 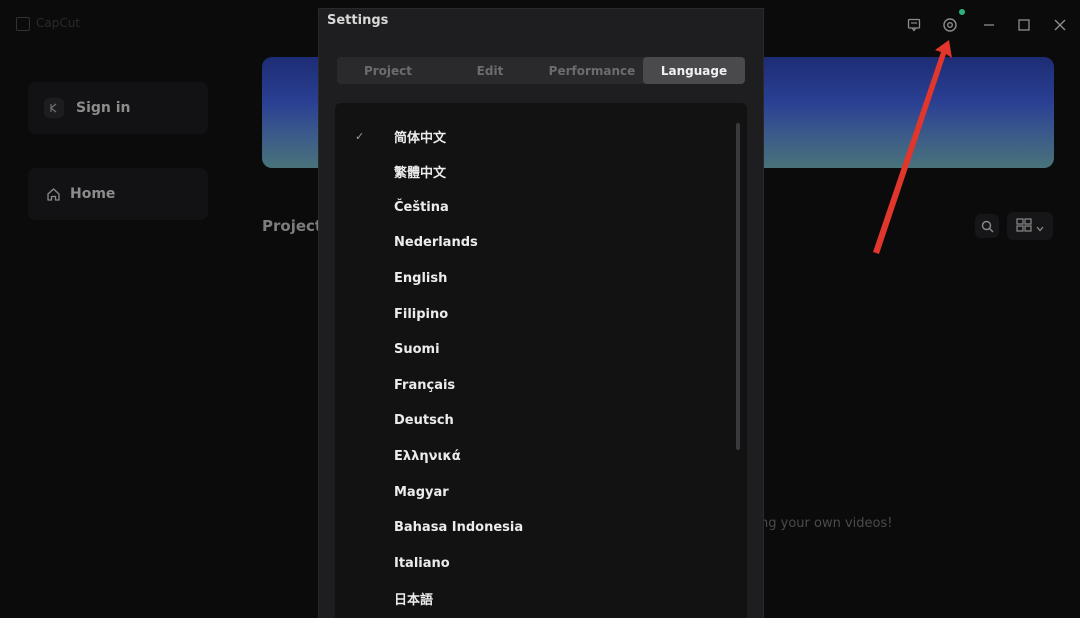 What do you see at coordinates (962, 12) in the screenshot?
I see `notification-dot` at bounding box center [962, 12].